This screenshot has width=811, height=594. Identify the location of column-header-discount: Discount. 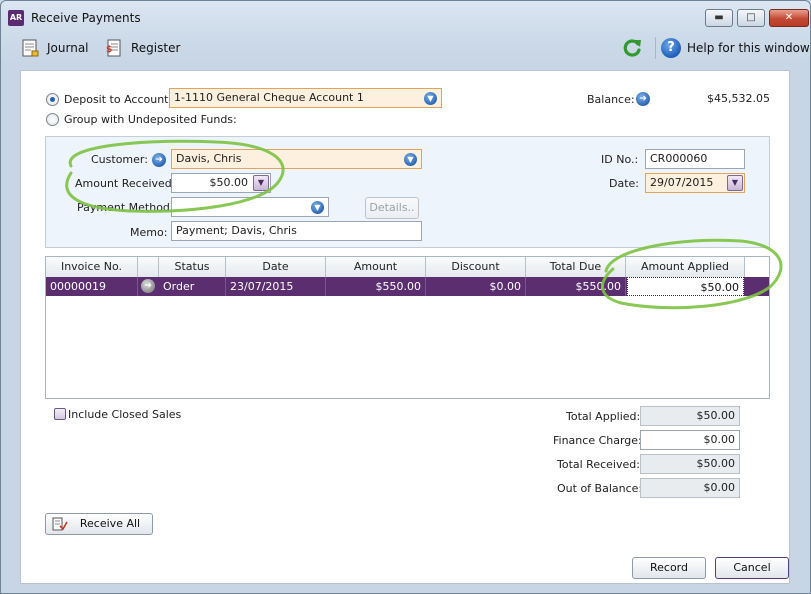
(476, 267).